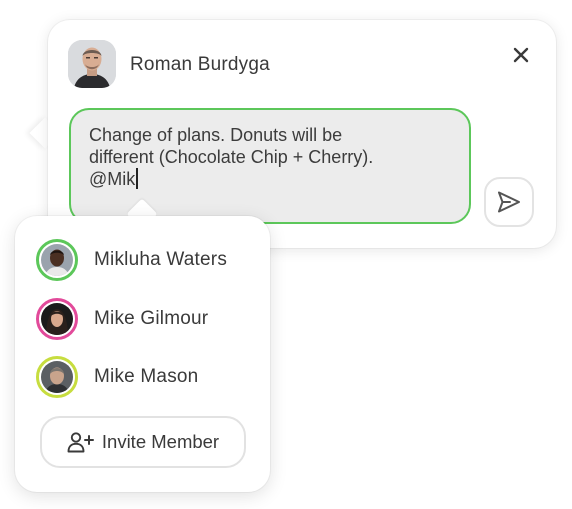 The width and height of the screenshot is (572, 509). Describe the element at coordinates (151, 318) in the screenshot. I see `member-name: Mike Gilmour` at that location.